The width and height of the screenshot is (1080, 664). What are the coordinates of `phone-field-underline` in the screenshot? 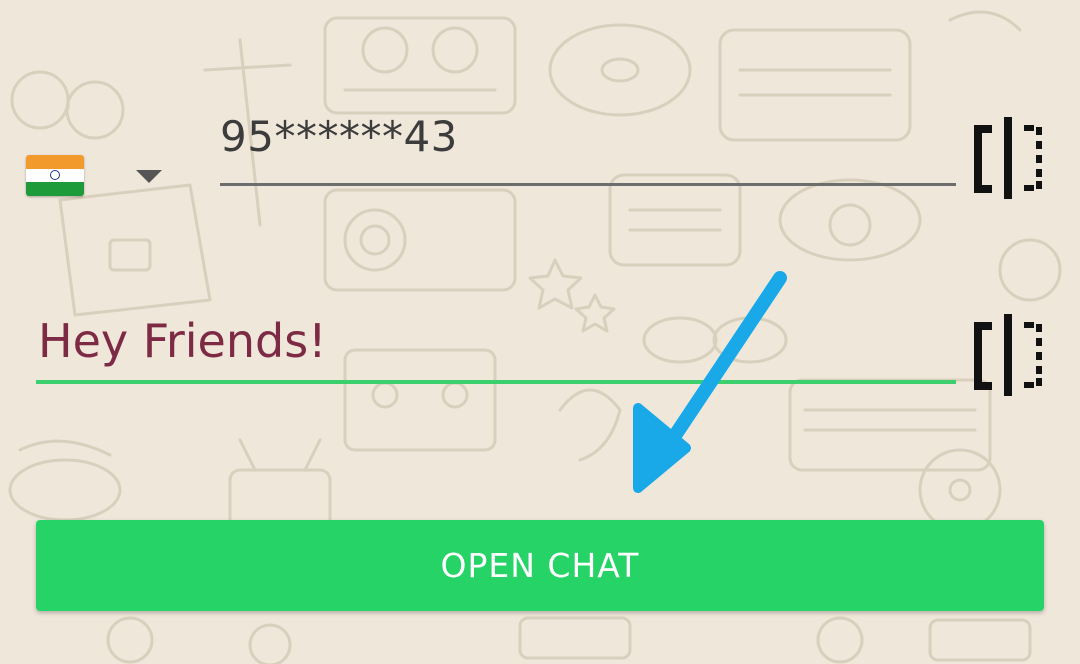 It's located at (588, 184).